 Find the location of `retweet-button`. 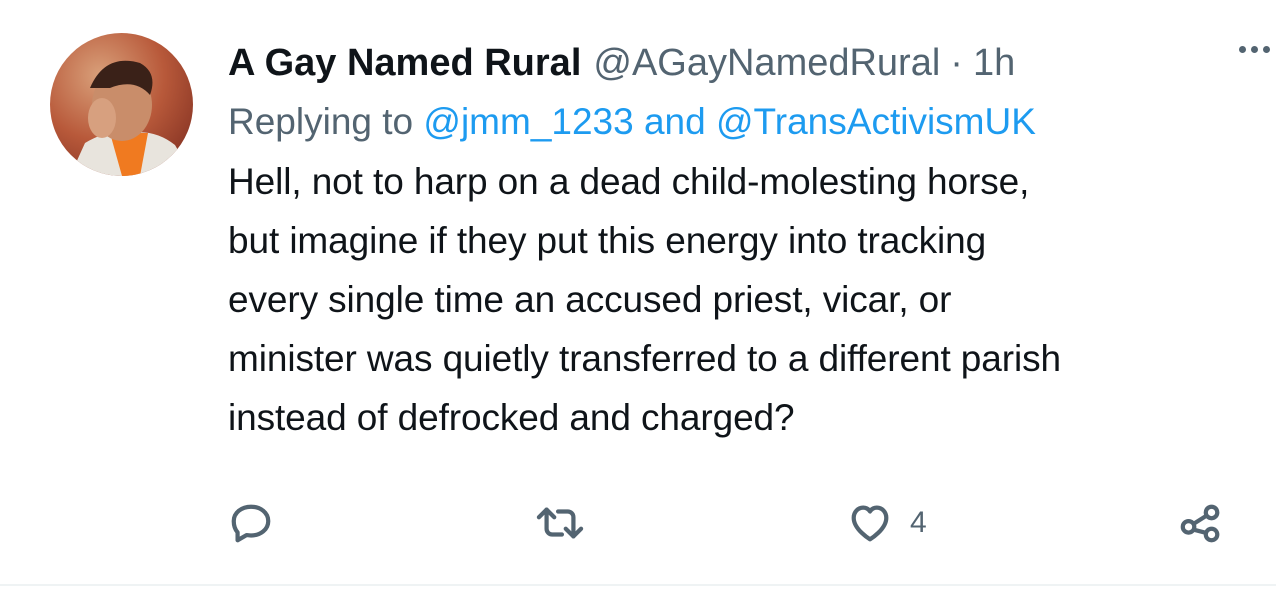

retweet-button is located at coordinates (560, 523).